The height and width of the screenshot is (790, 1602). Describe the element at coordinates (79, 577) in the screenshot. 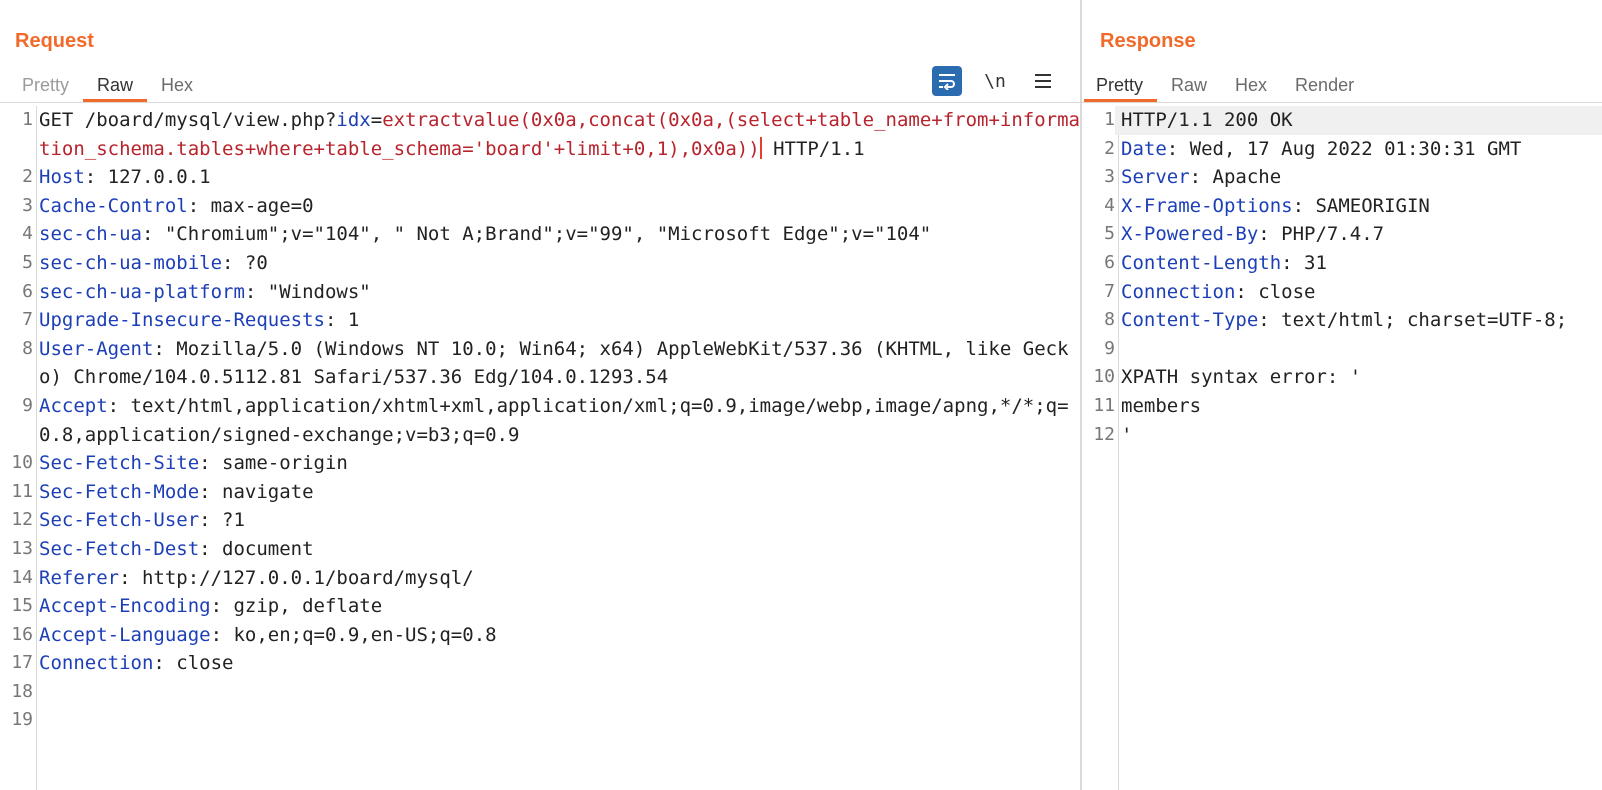

I see `header-name: Referer` at that location.